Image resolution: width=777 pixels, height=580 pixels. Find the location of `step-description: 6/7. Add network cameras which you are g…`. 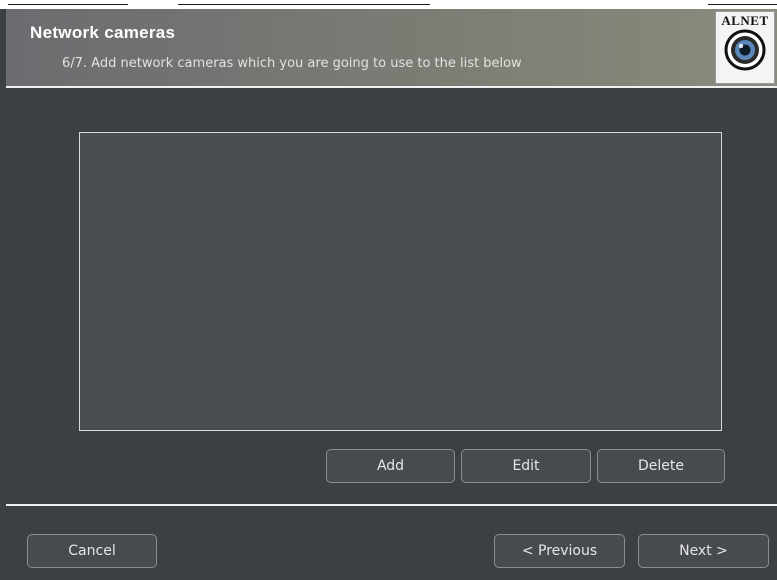

step-description: 6/7. Add network cameras which you are g… is located at coordinates (292, 63).